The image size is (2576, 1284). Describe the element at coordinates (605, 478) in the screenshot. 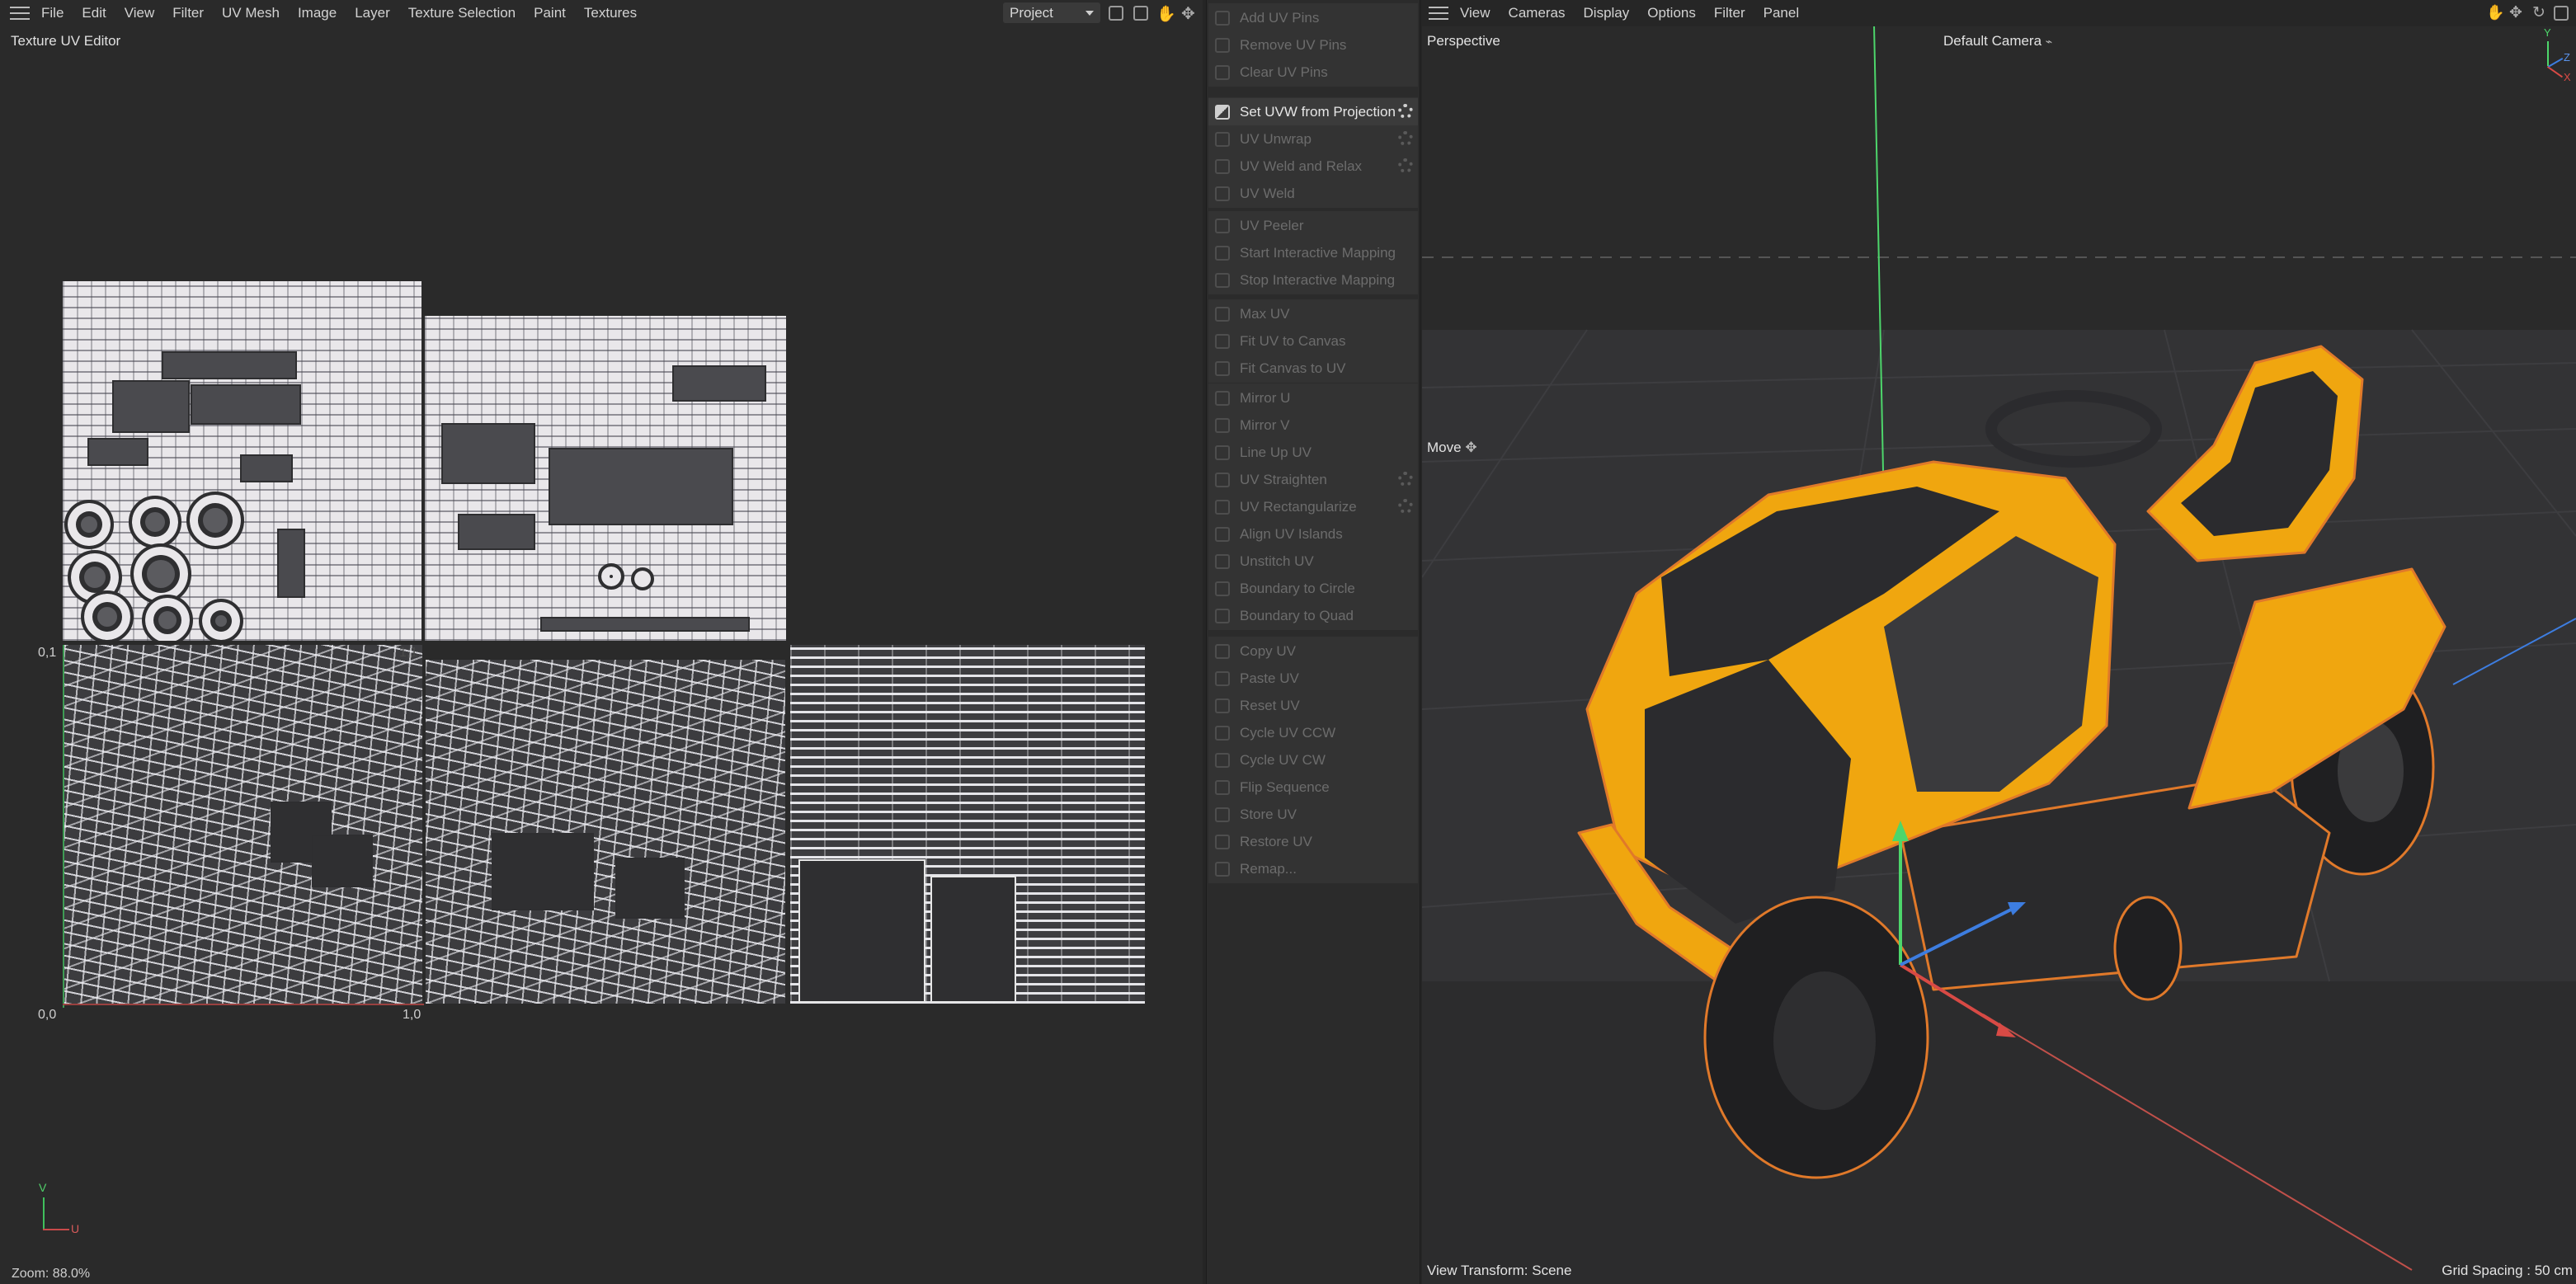

I see `uv-tile-top-middle` at that location.